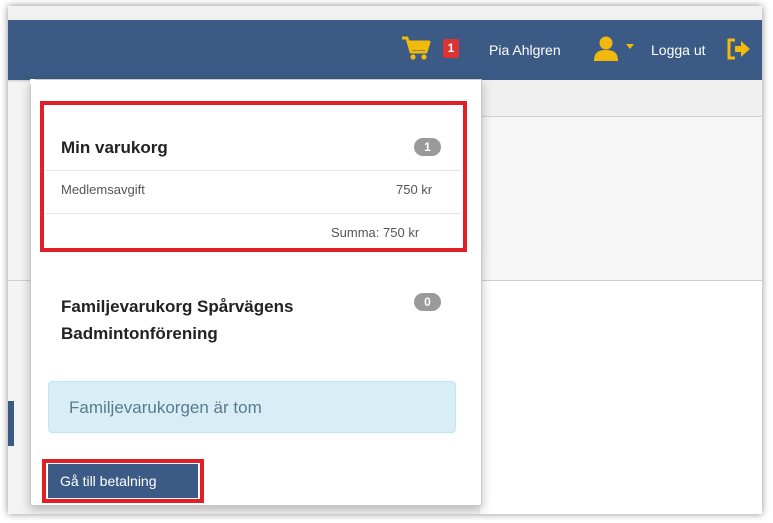 This screenshot has width=773, height=523. Describe the element at coordinates (525, 50) in the screenshot. I see `user-name: Pia Ahlgren` at that location.